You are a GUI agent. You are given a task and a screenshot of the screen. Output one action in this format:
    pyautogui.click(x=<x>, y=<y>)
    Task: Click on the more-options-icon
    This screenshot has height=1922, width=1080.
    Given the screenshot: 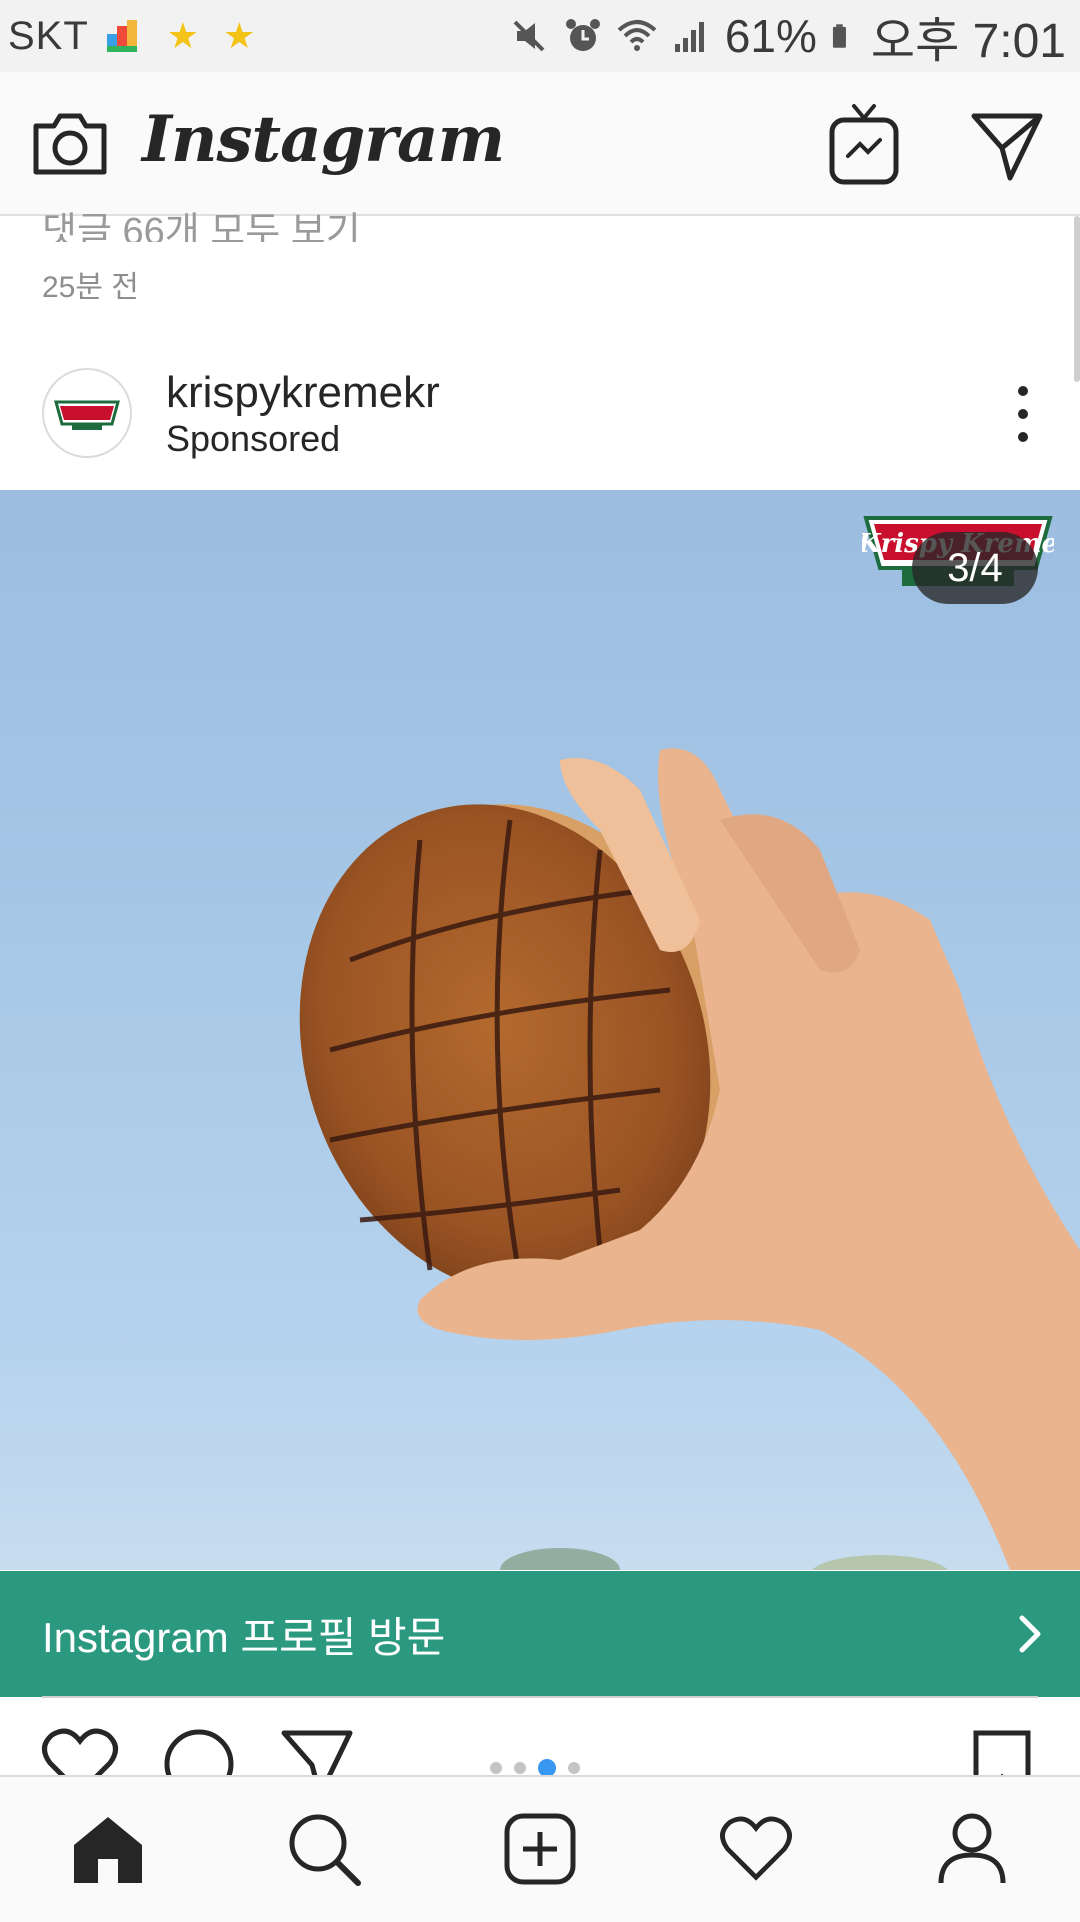 What is the action you would take?
    pyautogui.click(x=1023, y=414)
    